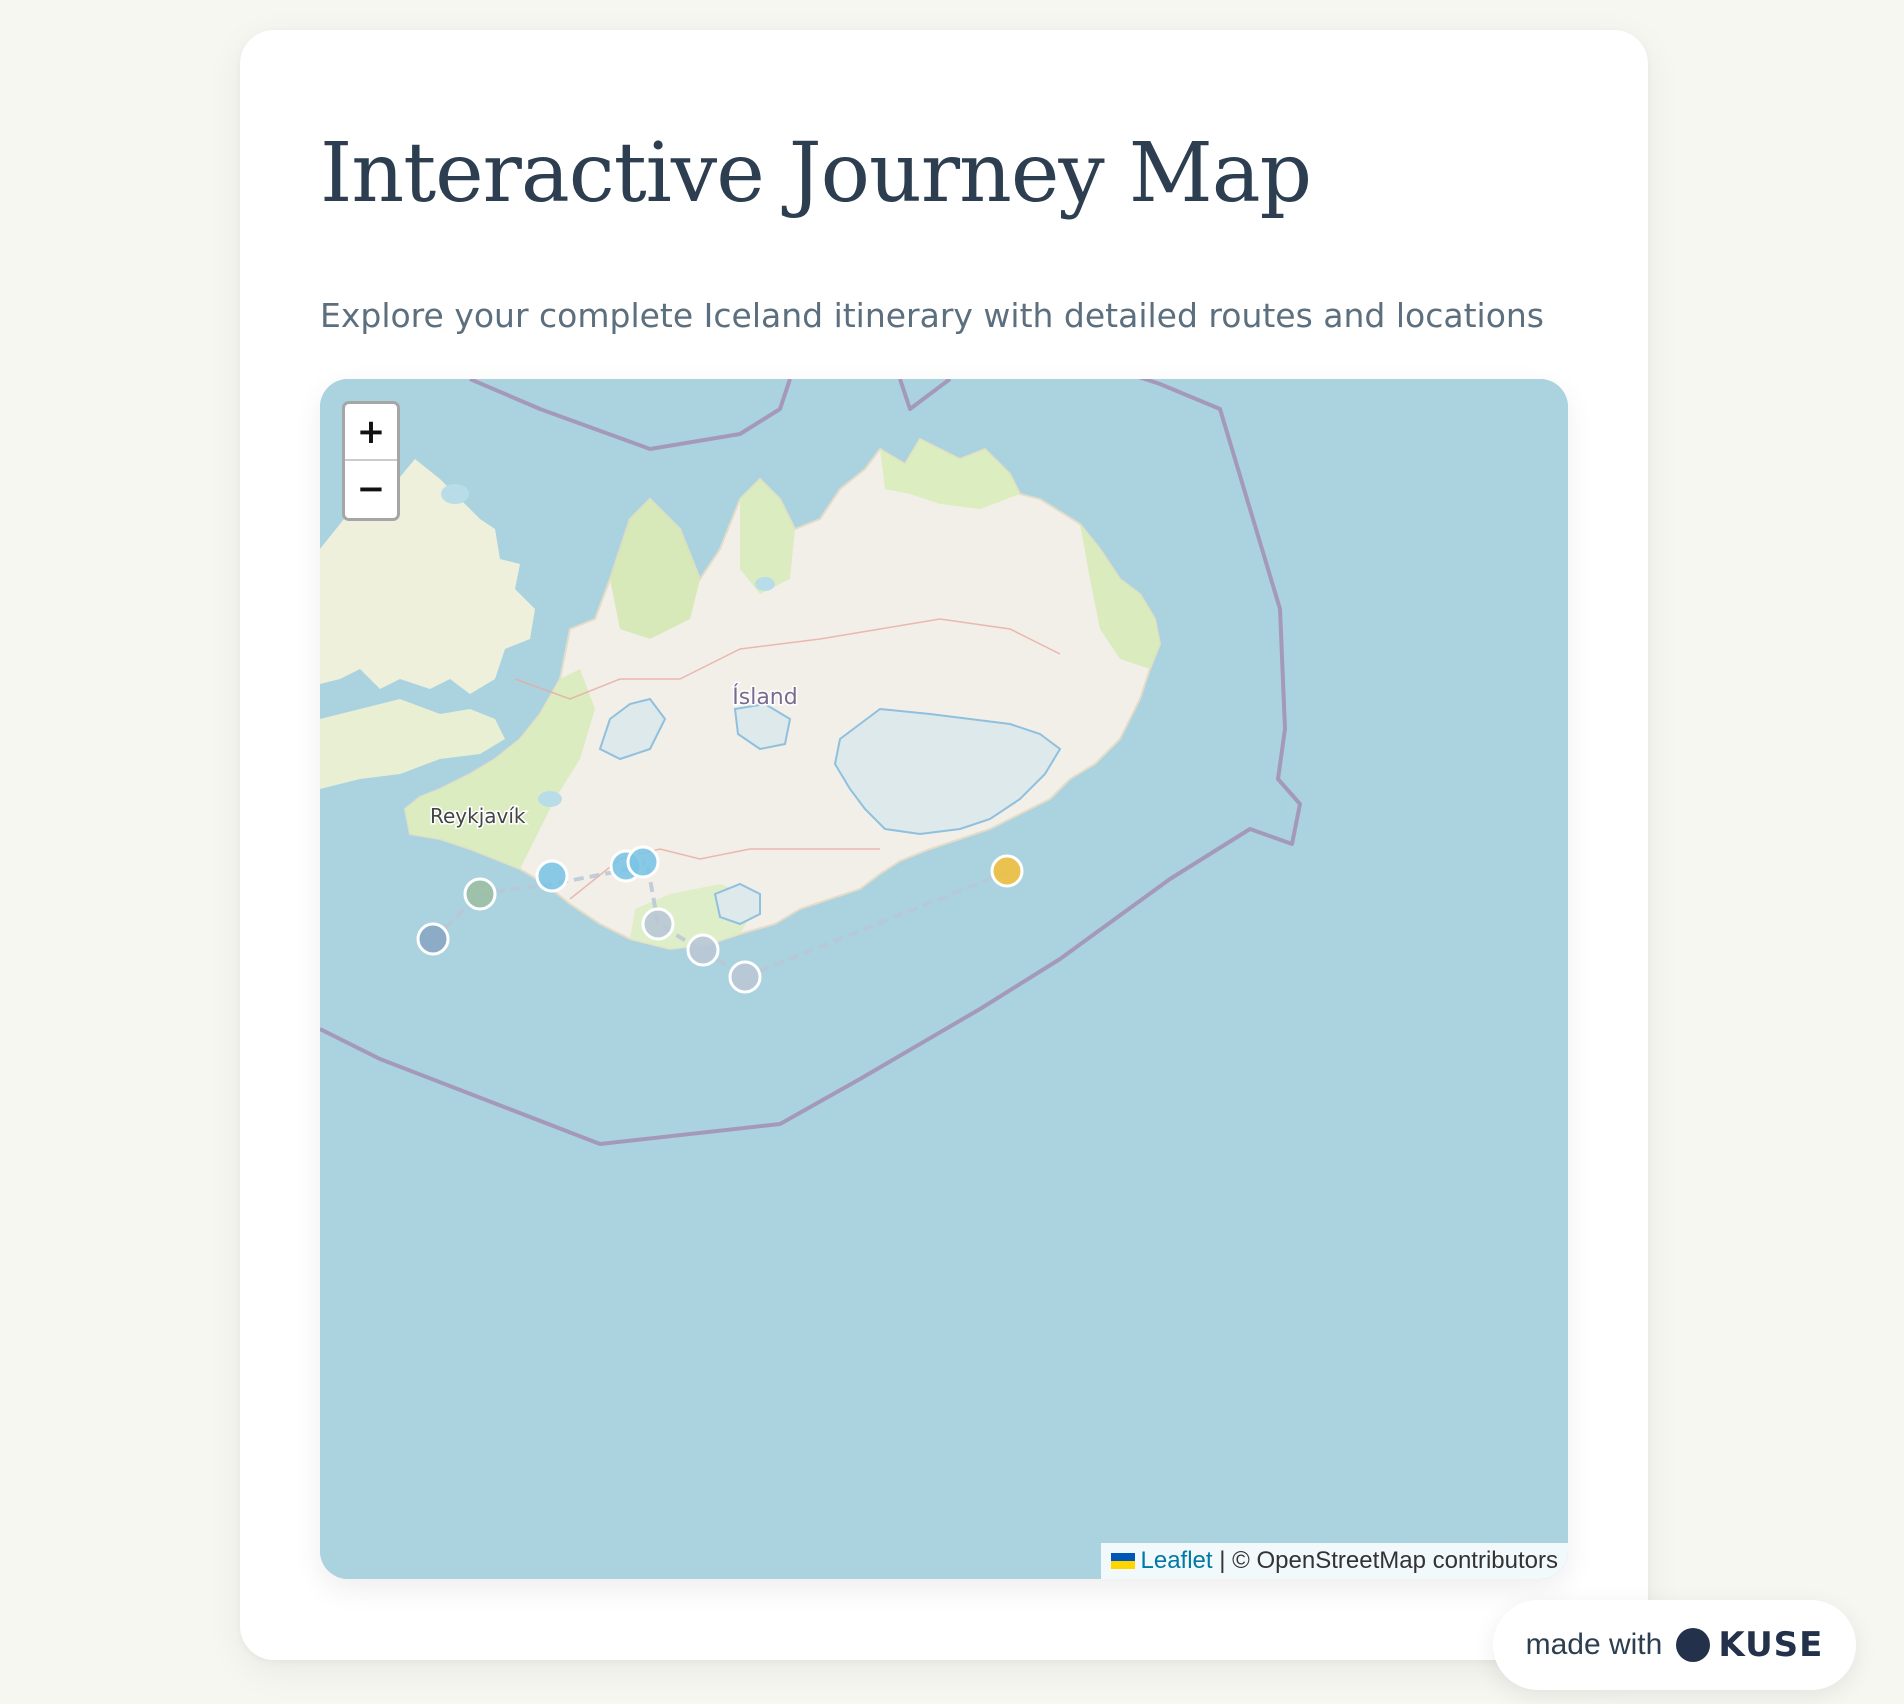  I want to click on zoom-out-button: −, so click(371, 489).